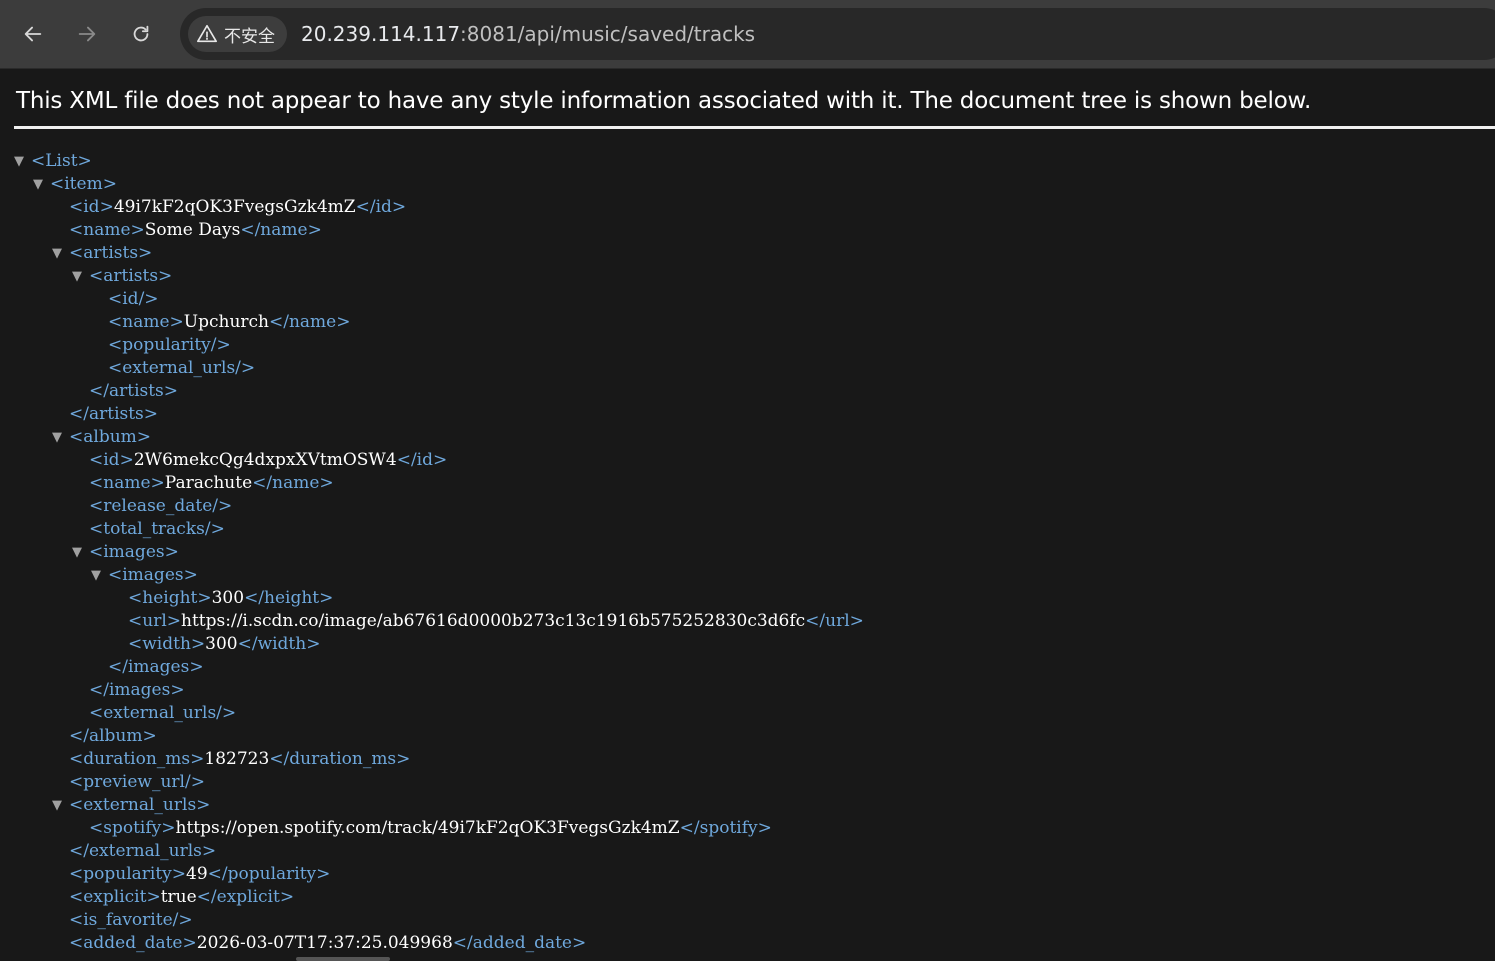  I want to click on xml-line-album-id: <id>2W6mekcQg4dxpxXVtmOSW4</id>, so click(268, 460).